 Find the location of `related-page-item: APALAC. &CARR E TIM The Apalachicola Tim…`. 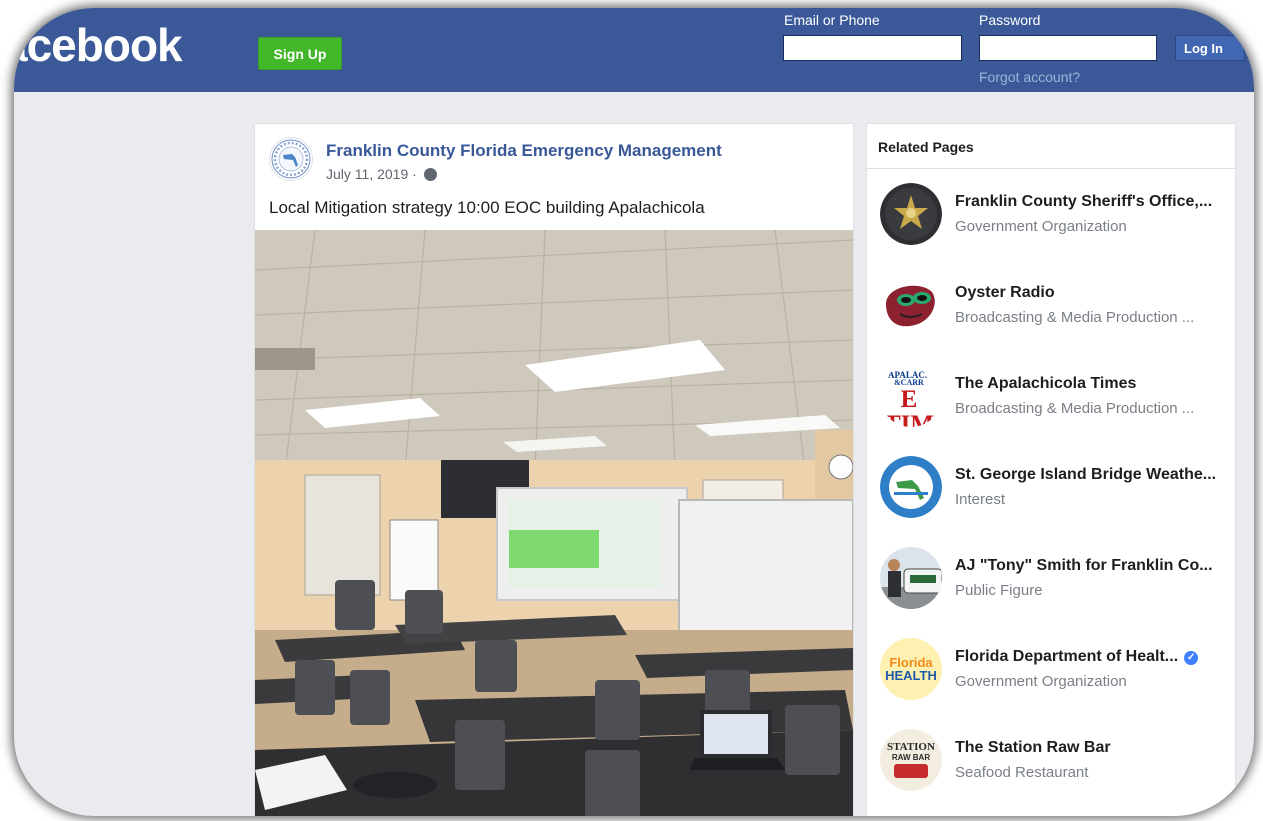

related-page-item: APALAC. &CARR E TIM The Apalachicola Tim… is located at coordinates (1051, 405).